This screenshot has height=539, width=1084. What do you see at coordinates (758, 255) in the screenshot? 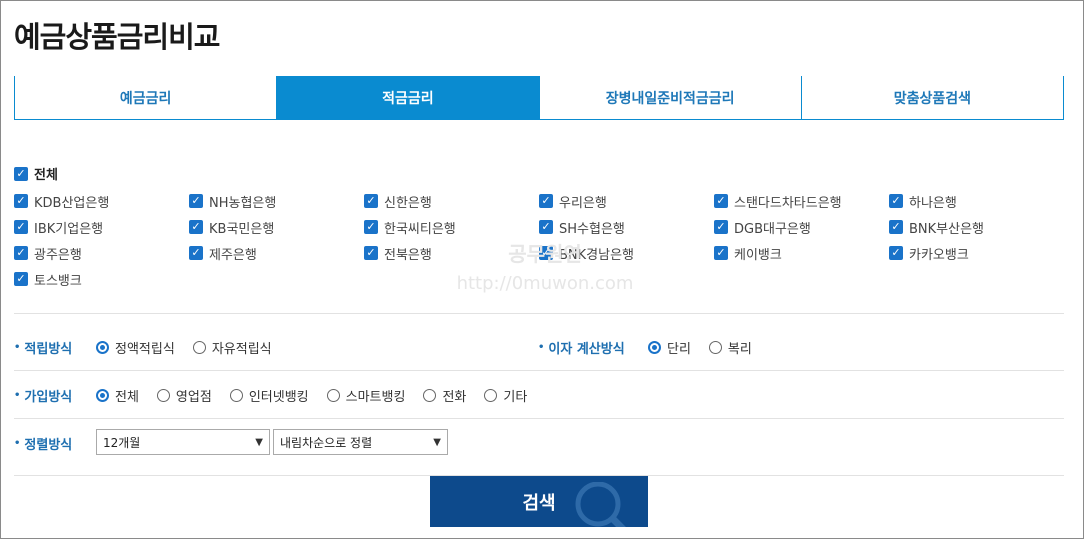
I see `bank-label: 케이뱅크` at bounding box center [758, 255].